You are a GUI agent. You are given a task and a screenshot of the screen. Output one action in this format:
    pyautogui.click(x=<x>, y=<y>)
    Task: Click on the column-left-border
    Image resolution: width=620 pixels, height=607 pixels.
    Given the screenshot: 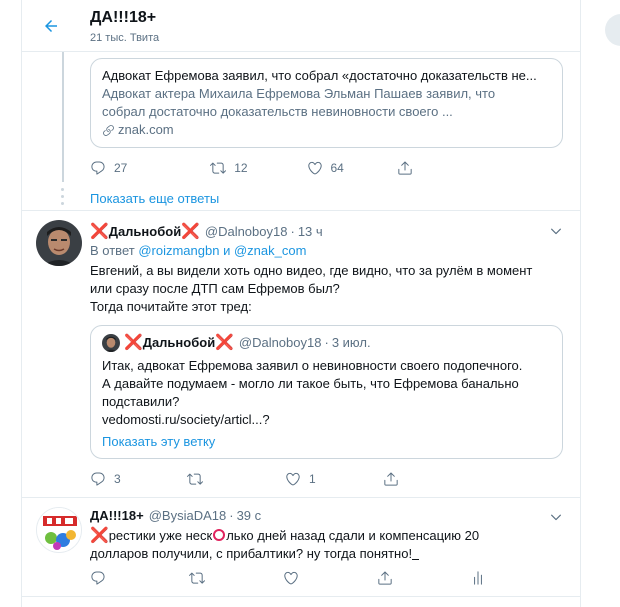 What is the action you would take?
    pyautogui.click(x=21, y=303)
    